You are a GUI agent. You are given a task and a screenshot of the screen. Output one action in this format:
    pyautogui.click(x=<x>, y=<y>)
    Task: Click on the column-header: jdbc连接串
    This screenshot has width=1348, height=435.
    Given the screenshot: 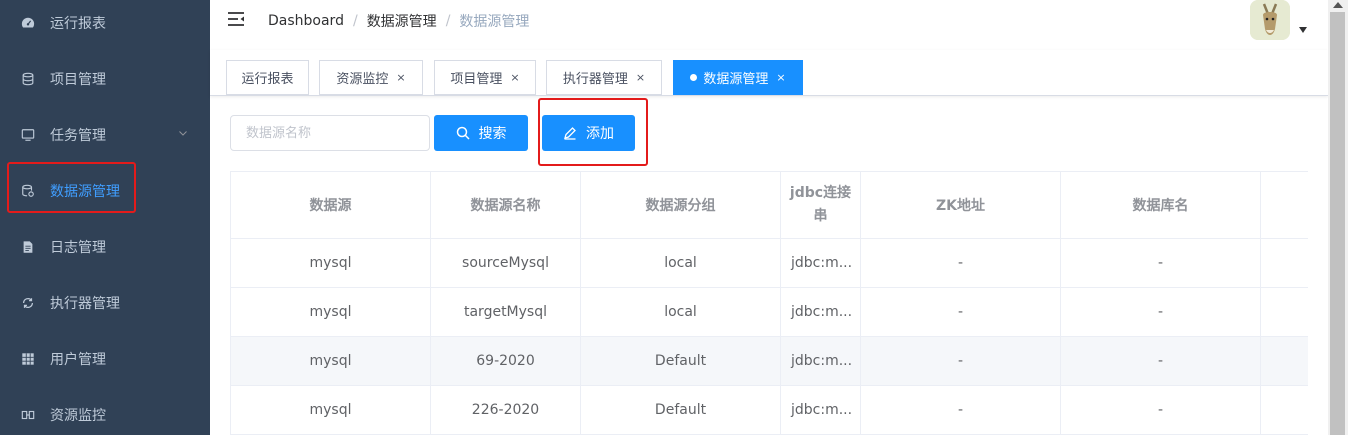 What is the action you would take?
    pyautogui.click(x=821, y=205)
    